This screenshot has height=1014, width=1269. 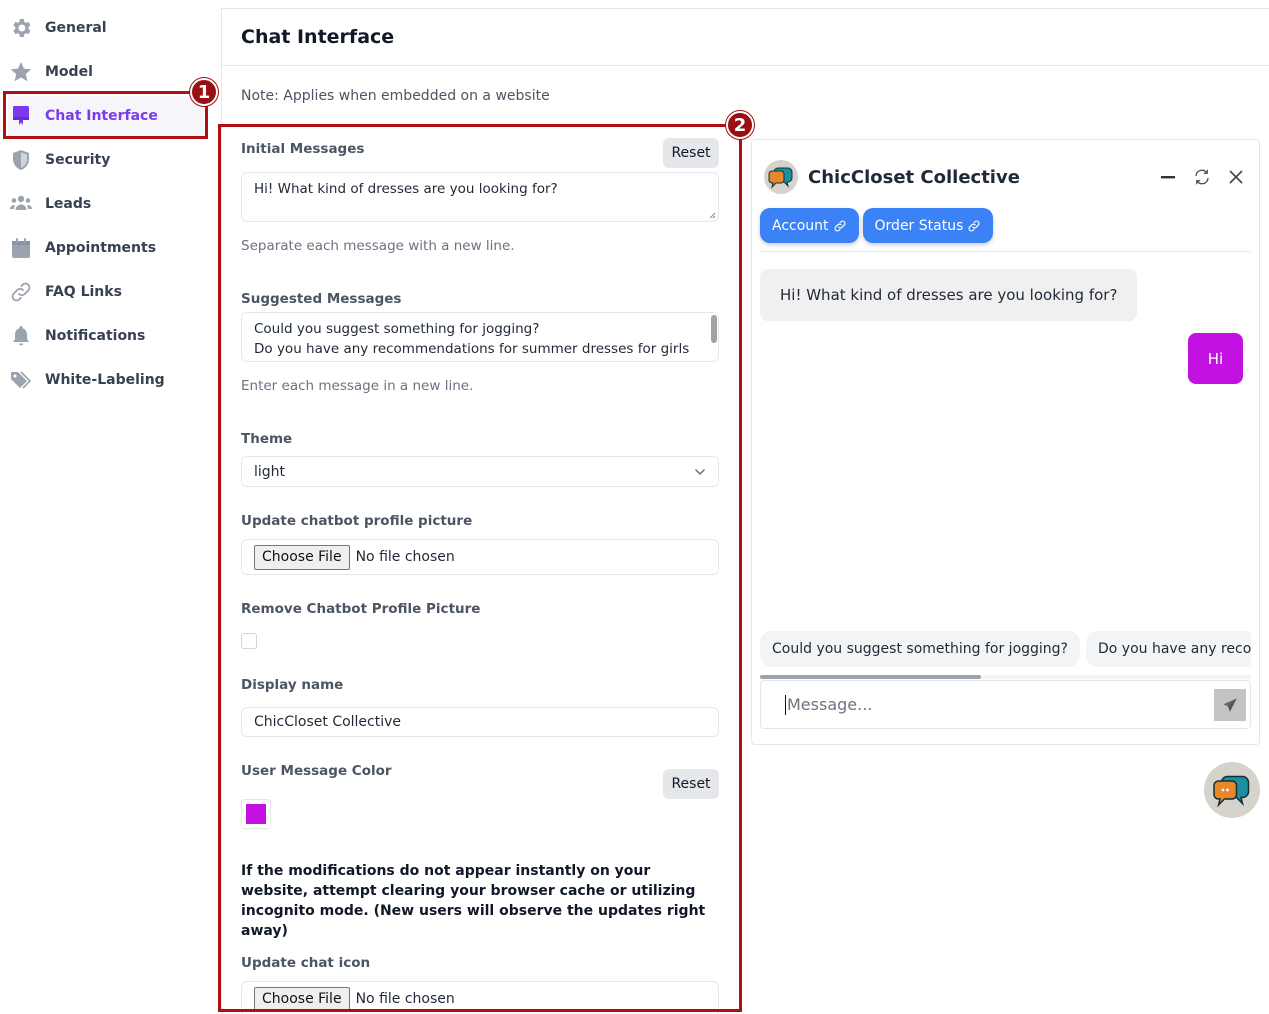 I want to click on quick-links: Account Order Status, so click(x=877, y=225).